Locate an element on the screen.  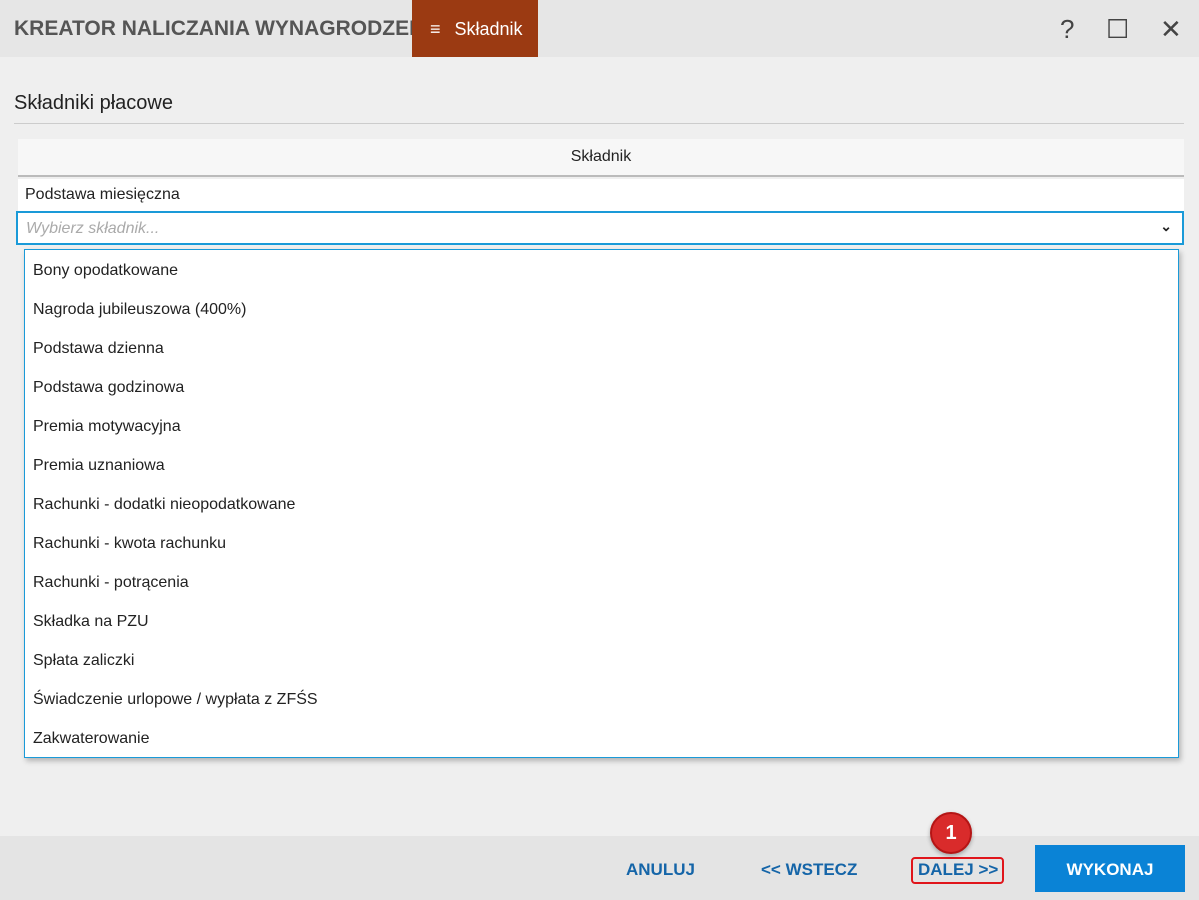
component-combobox: Wybierz składnik... ⌄ is located at coordinates (600, 228).